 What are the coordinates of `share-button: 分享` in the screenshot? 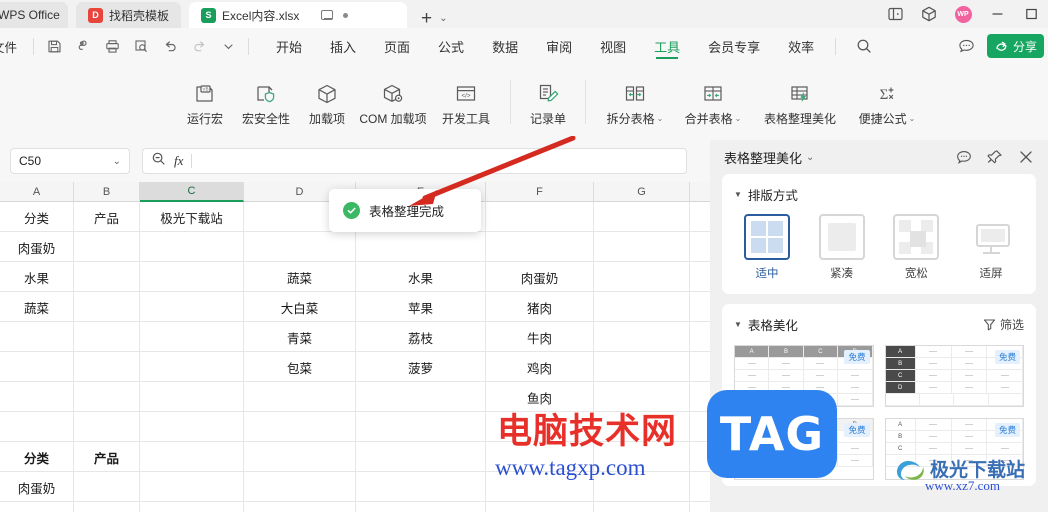 It's located at (1015, 46).